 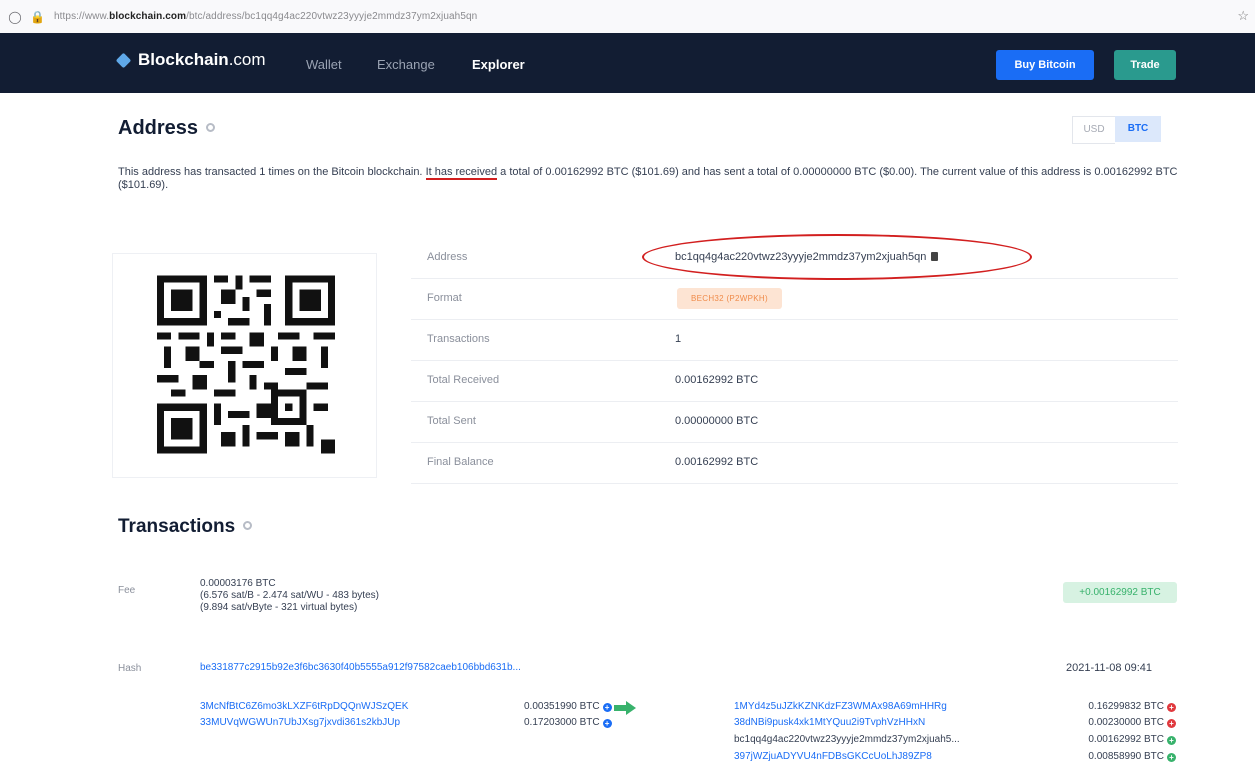 I want to click on currency-usd-option: USD, so click(x=1093, y=130).